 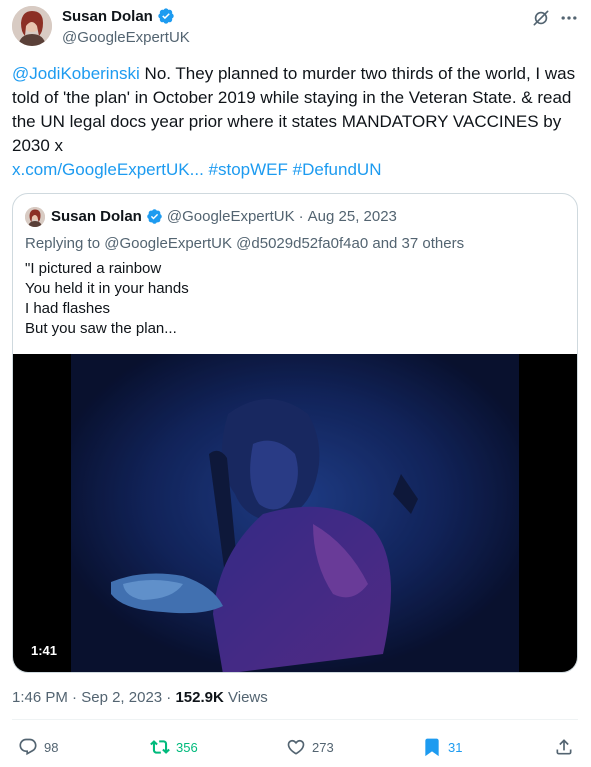 What do you see at coordinates (76, 73) in the screenshot?
I see `mention-link: @JodiKoberinski` at bounding box center [76, 73].